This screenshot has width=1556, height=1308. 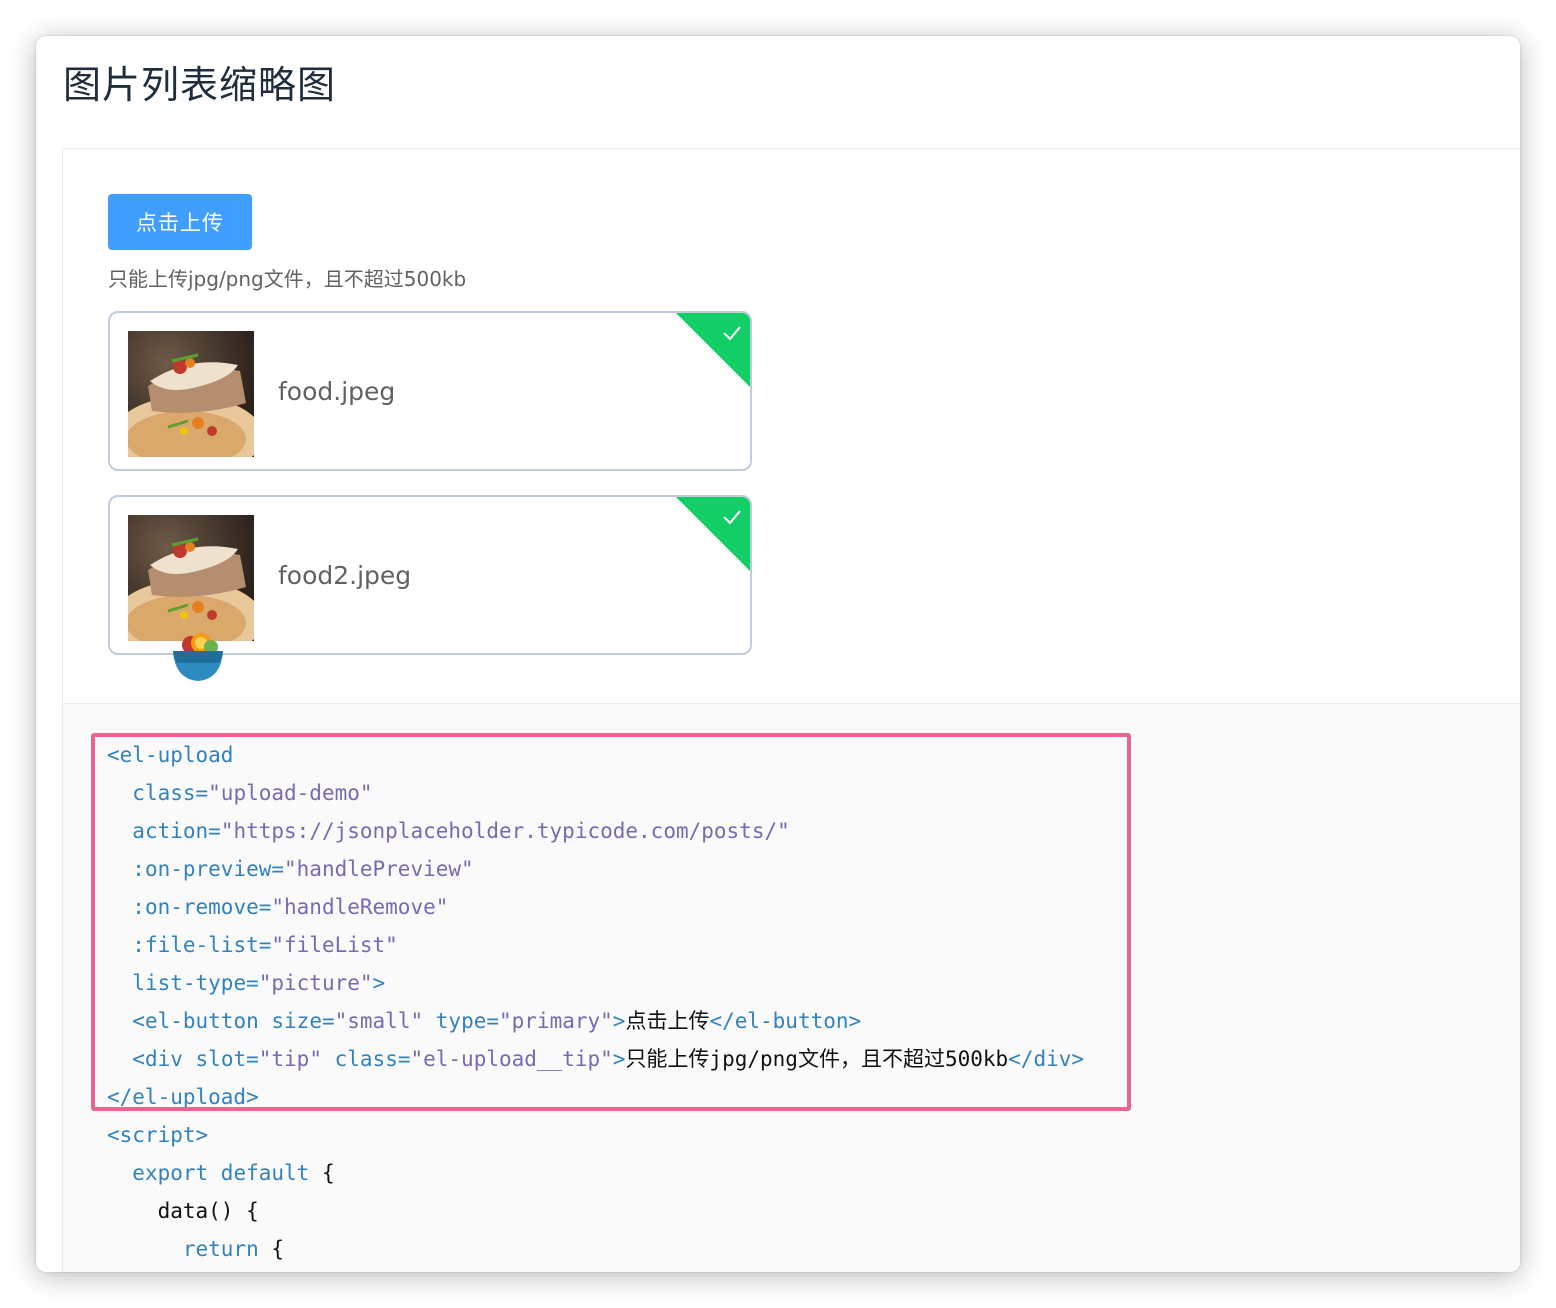 What do you see at coordinates (157, 1059) in the screenshot?
I see `code-token: <div` at bounding box center [157, 1059].